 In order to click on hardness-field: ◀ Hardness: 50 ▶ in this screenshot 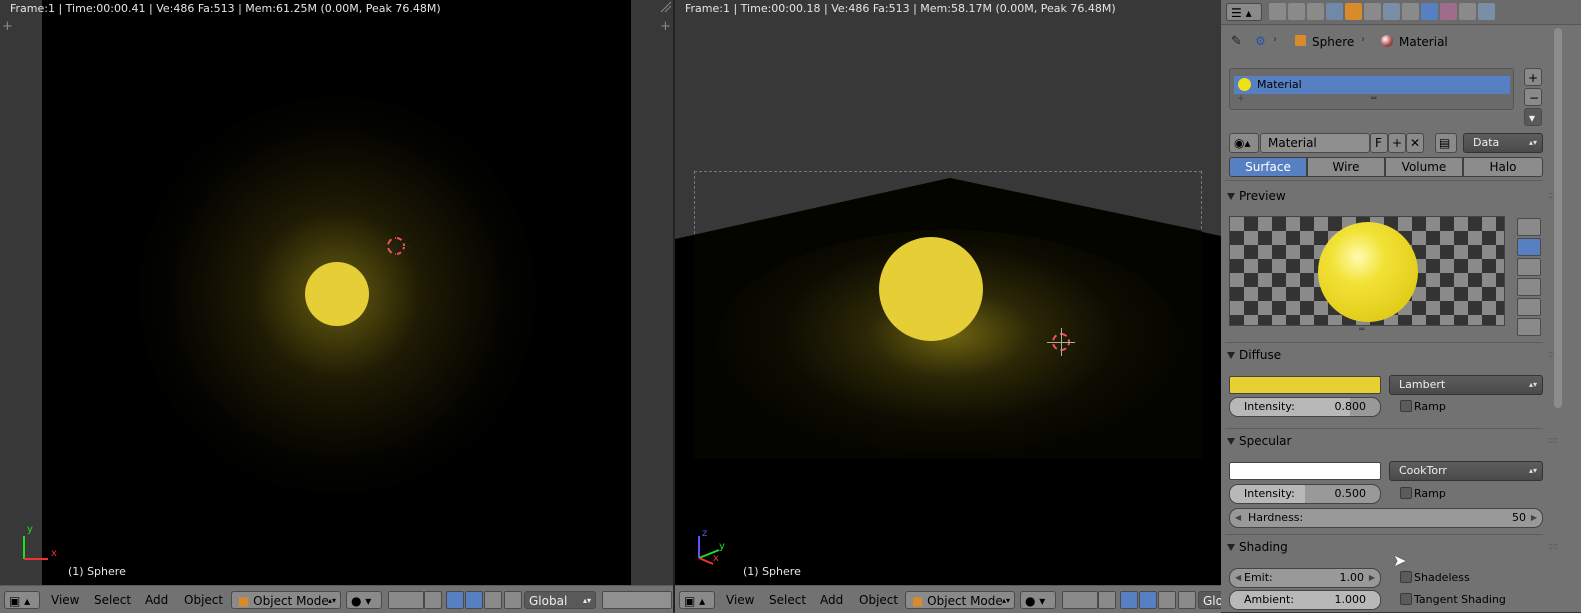, I will do `click(1386, 518)`.